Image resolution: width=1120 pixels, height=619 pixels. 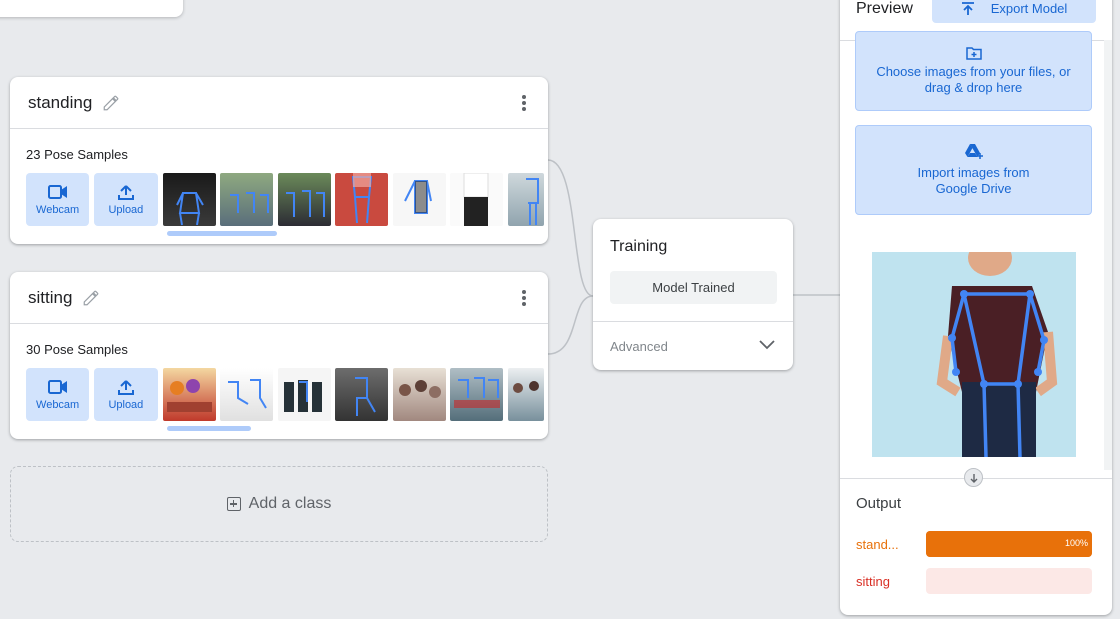 I want to click on training-card: Training Model Trained Advanced, so click(x=693, y=294).